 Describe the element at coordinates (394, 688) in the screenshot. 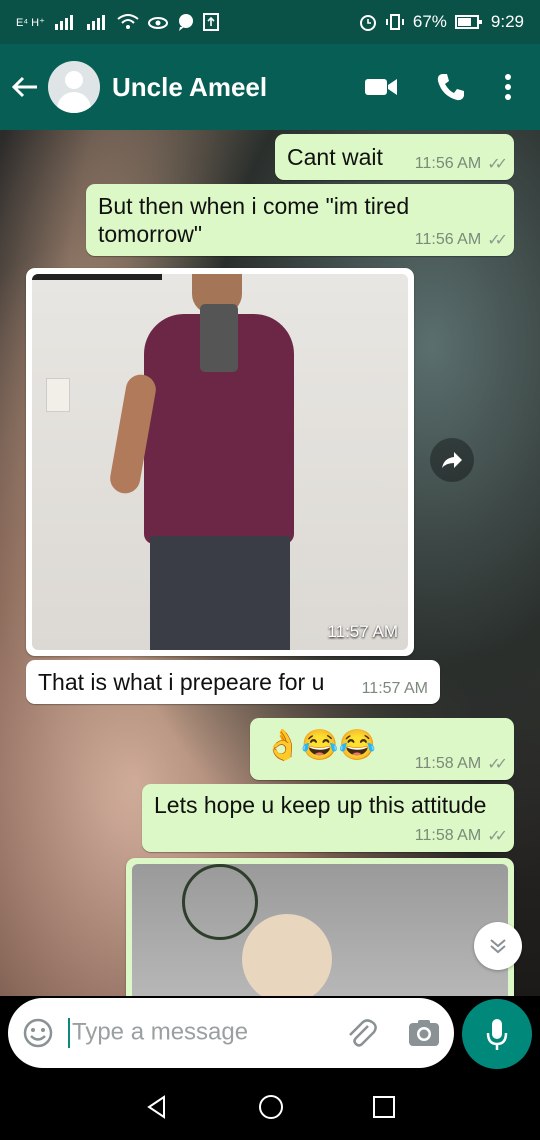

I see `message-time: 11:57 AM` at that location.